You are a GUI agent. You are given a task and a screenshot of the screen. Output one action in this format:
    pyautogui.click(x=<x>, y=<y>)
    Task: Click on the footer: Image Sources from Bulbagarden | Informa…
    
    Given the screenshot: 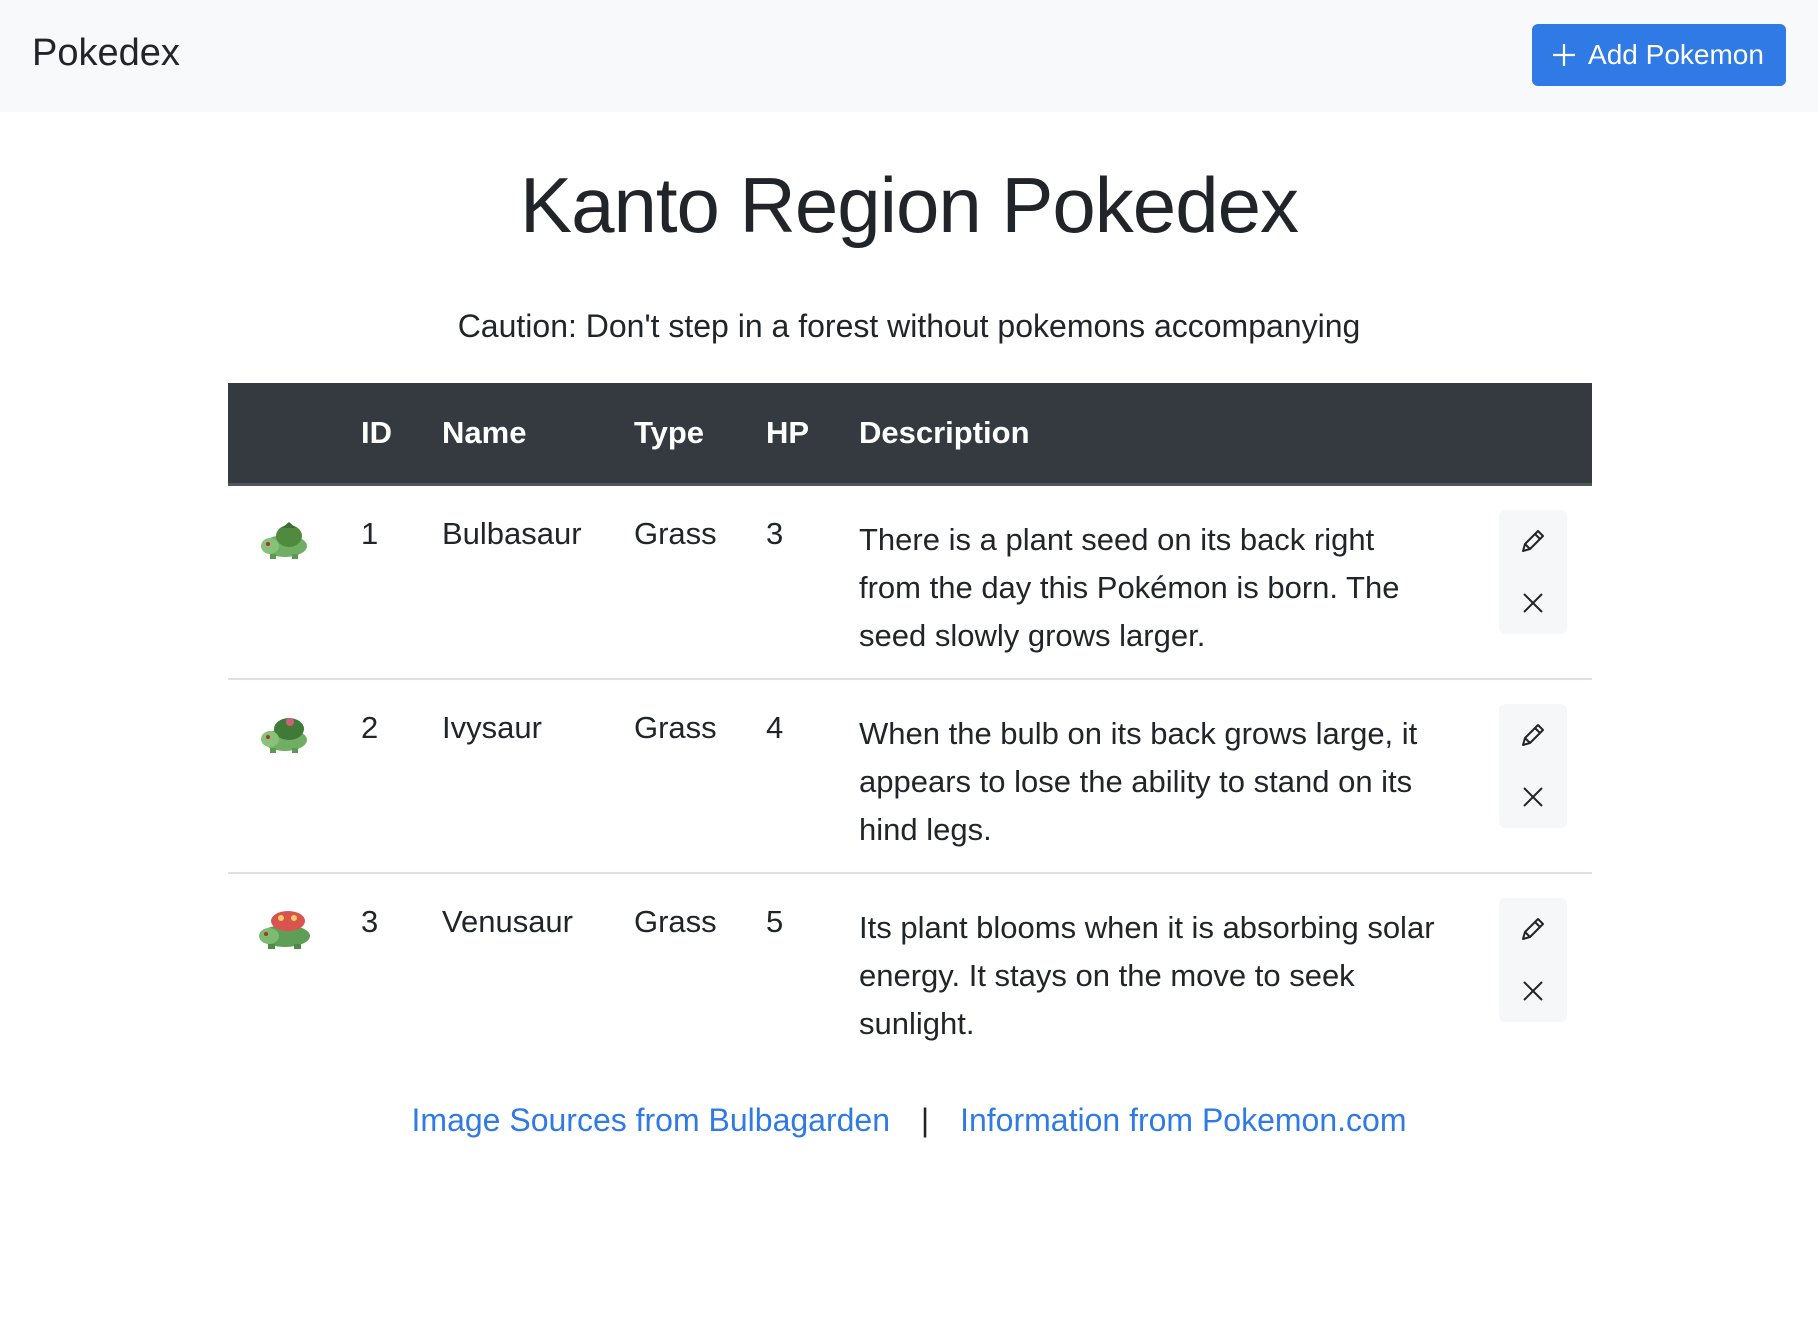 What is the action you would take?
    pyautogui.click(x=909, y=1120)
    